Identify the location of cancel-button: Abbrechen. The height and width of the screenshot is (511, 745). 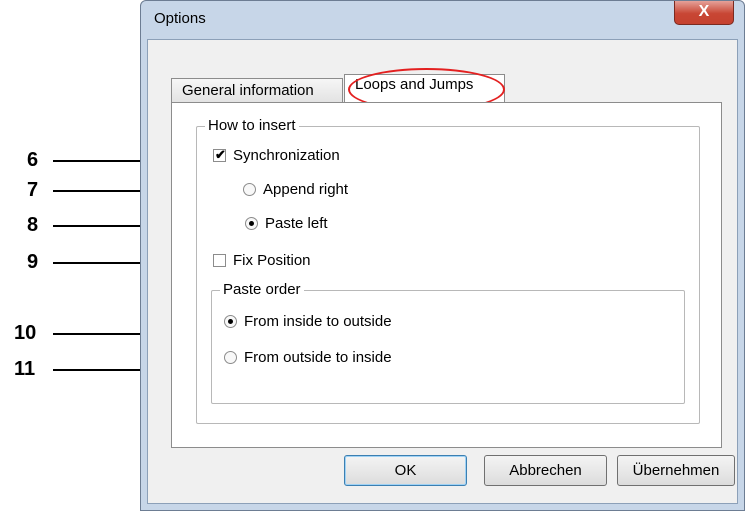
(545, 470).